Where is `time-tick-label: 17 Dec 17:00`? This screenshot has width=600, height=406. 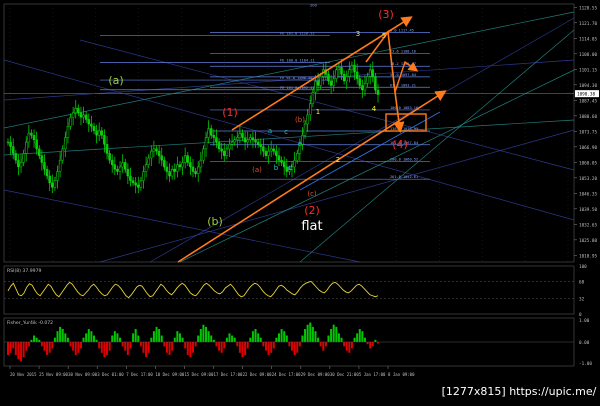
time-tick-label: 17 Dec 17:00 is located at coordinates (228, 374).